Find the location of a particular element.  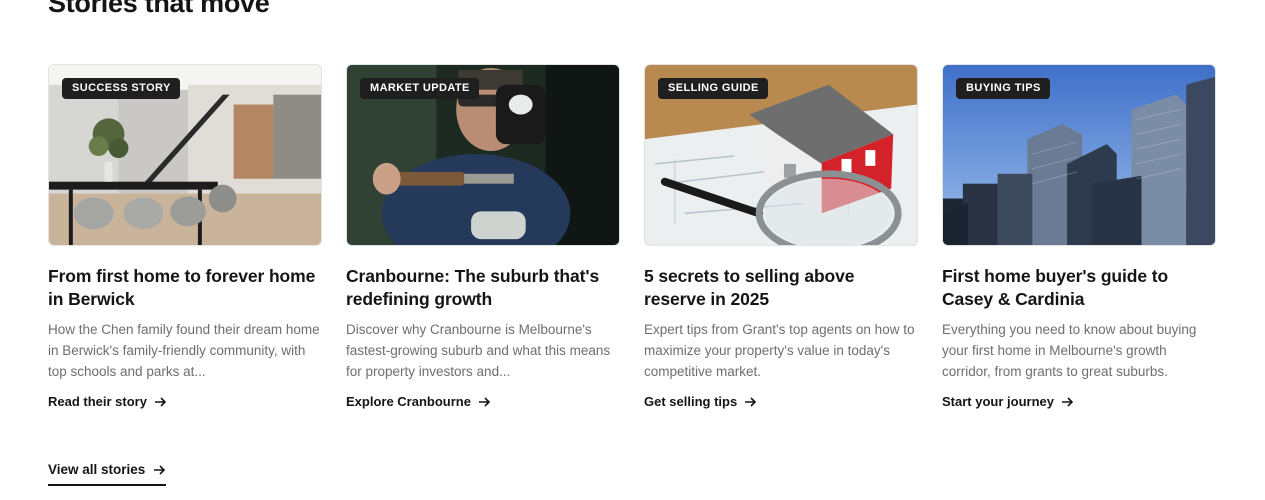

view-all-label: View all stories is located at coordinates (97, 469).